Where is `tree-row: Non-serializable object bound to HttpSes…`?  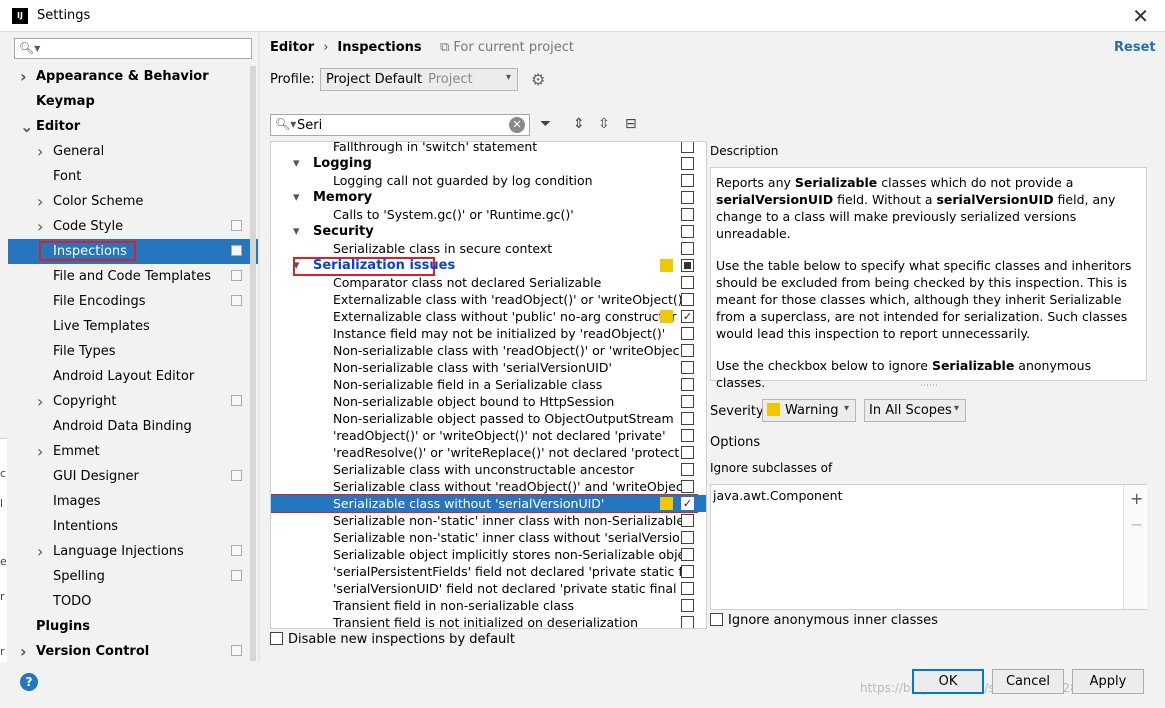
tree-row: Non-serializable object bound to HttpSes… is located at coordinates (488, 401).